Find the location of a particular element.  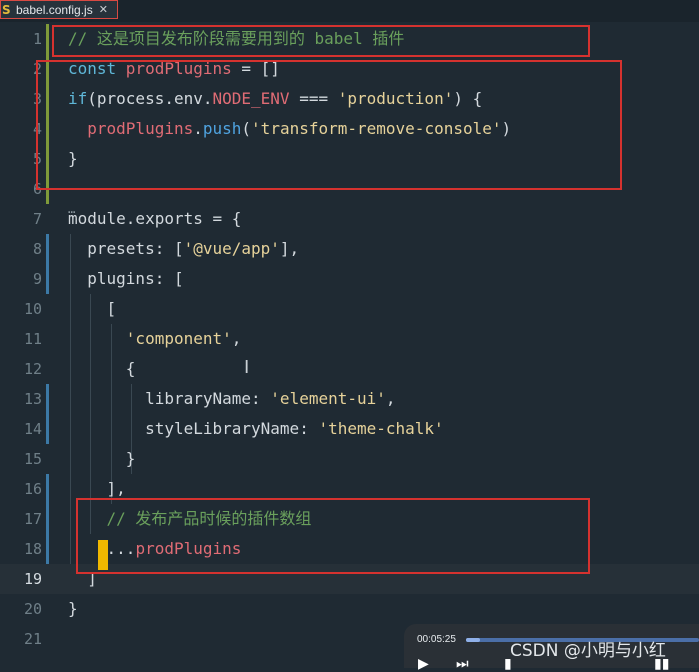

code-token: , is located at coordinates (390, 398).